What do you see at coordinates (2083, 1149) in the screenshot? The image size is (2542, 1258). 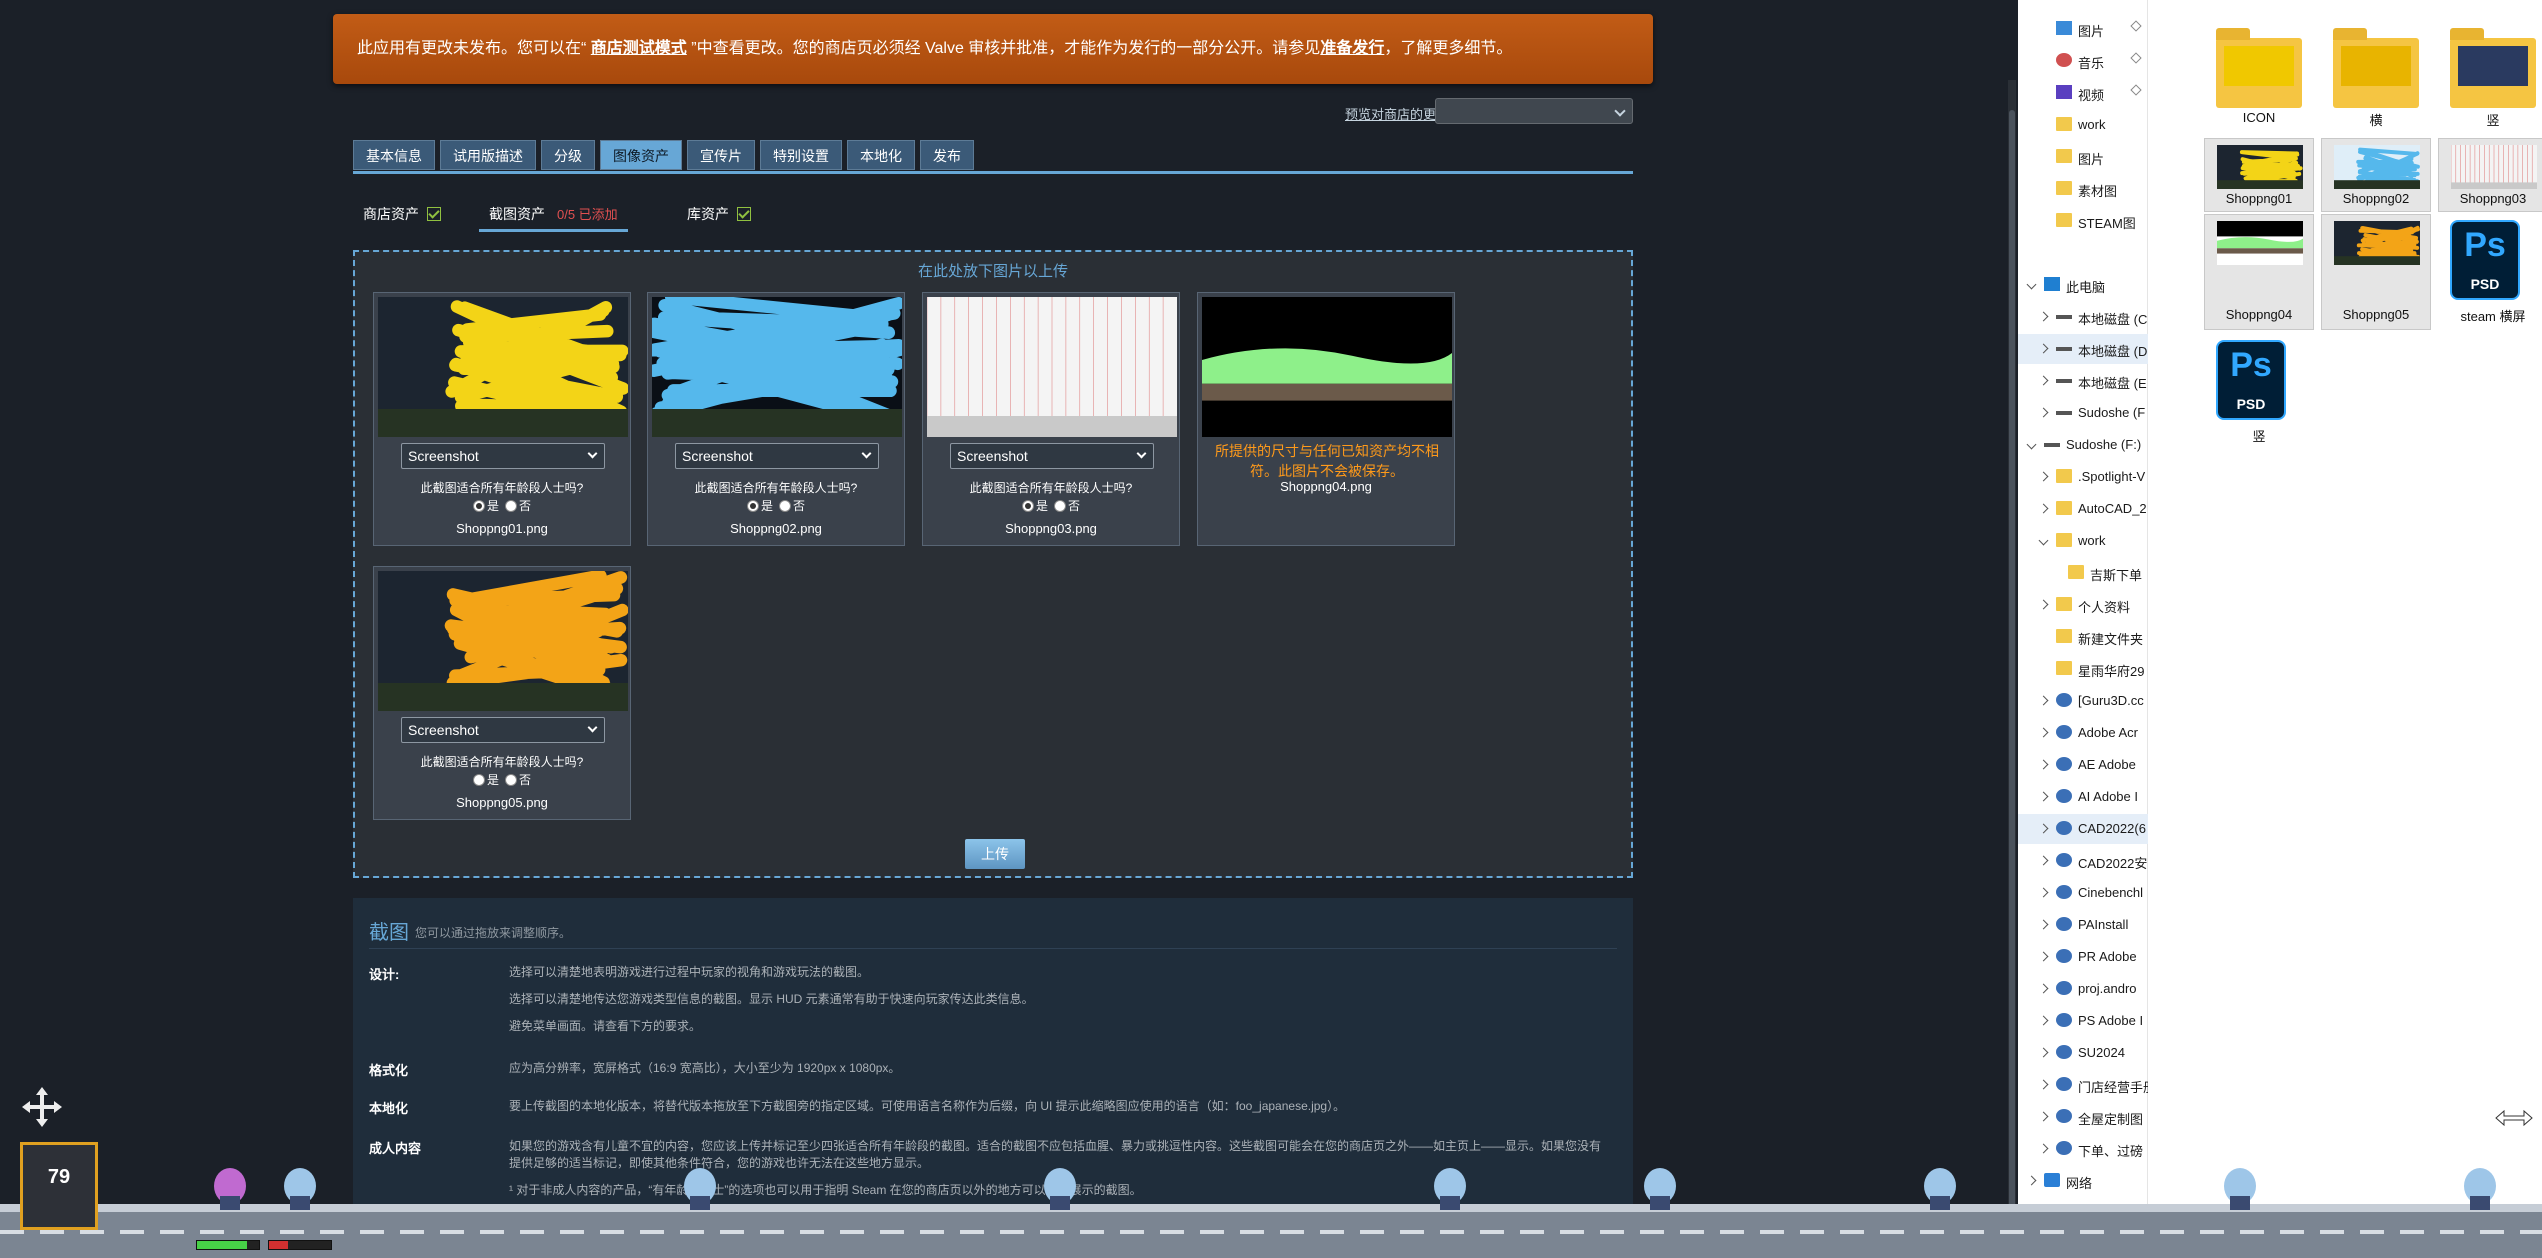 I see `nav-item: 下单、过磅` at bounding box center [2083, 1149].